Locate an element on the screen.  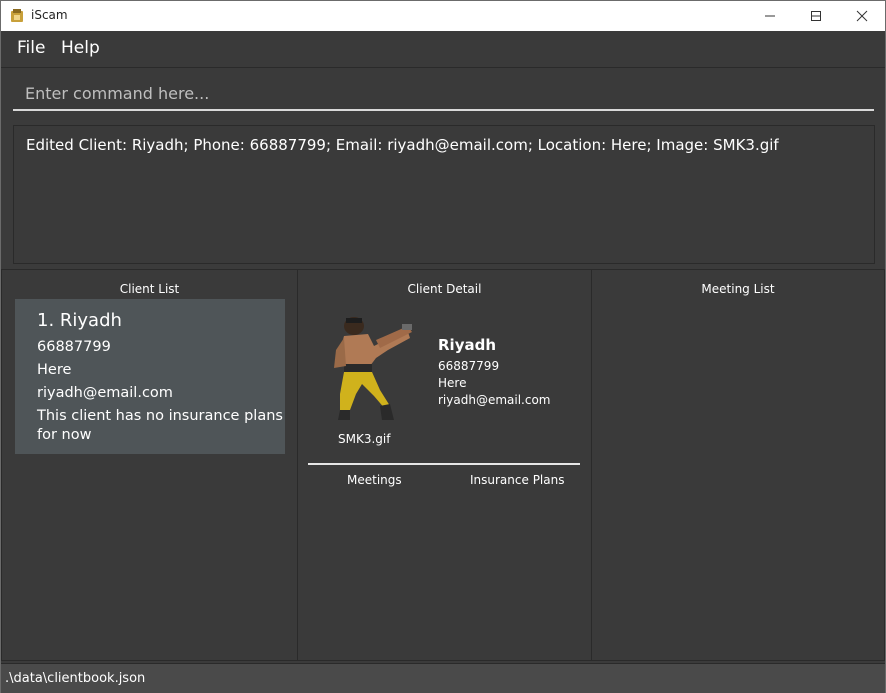
command-area is located at coordinates (443, 94).